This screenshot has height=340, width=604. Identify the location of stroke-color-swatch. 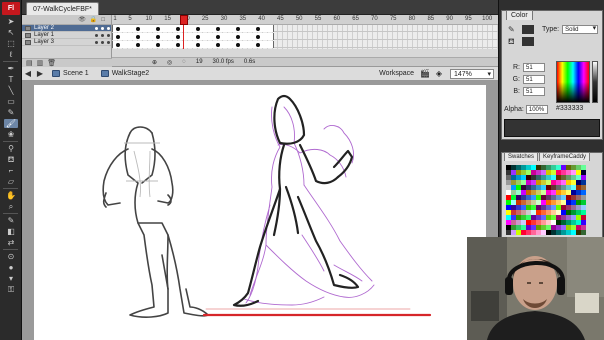
(528, 29).